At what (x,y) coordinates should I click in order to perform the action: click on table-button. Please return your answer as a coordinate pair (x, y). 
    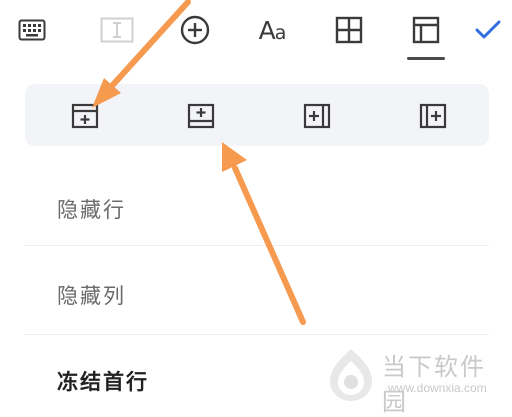
    Looking at the image, I should click on (426, 30).